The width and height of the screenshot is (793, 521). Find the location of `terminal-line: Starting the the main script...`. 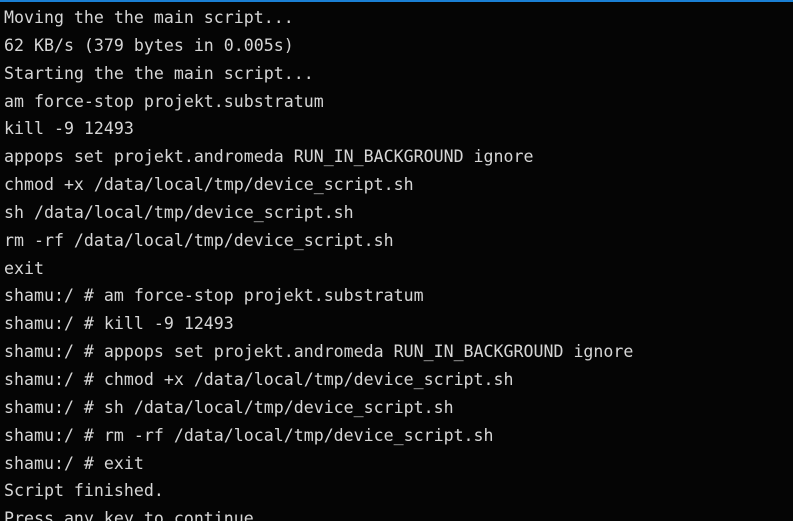

terminal-line: Starting the the main script... is located at coordinates (159, 73).